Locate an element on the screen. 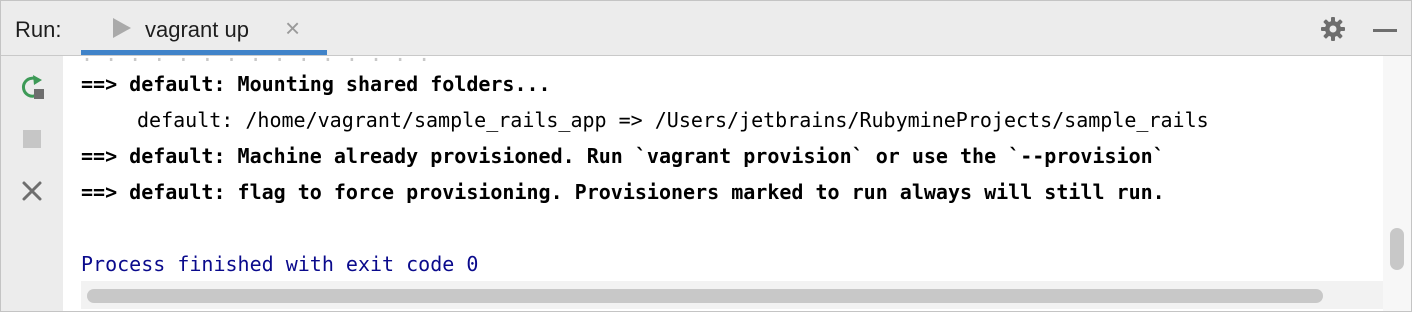  vertical-scroll-thumb is located at coordinates (1397, 249).